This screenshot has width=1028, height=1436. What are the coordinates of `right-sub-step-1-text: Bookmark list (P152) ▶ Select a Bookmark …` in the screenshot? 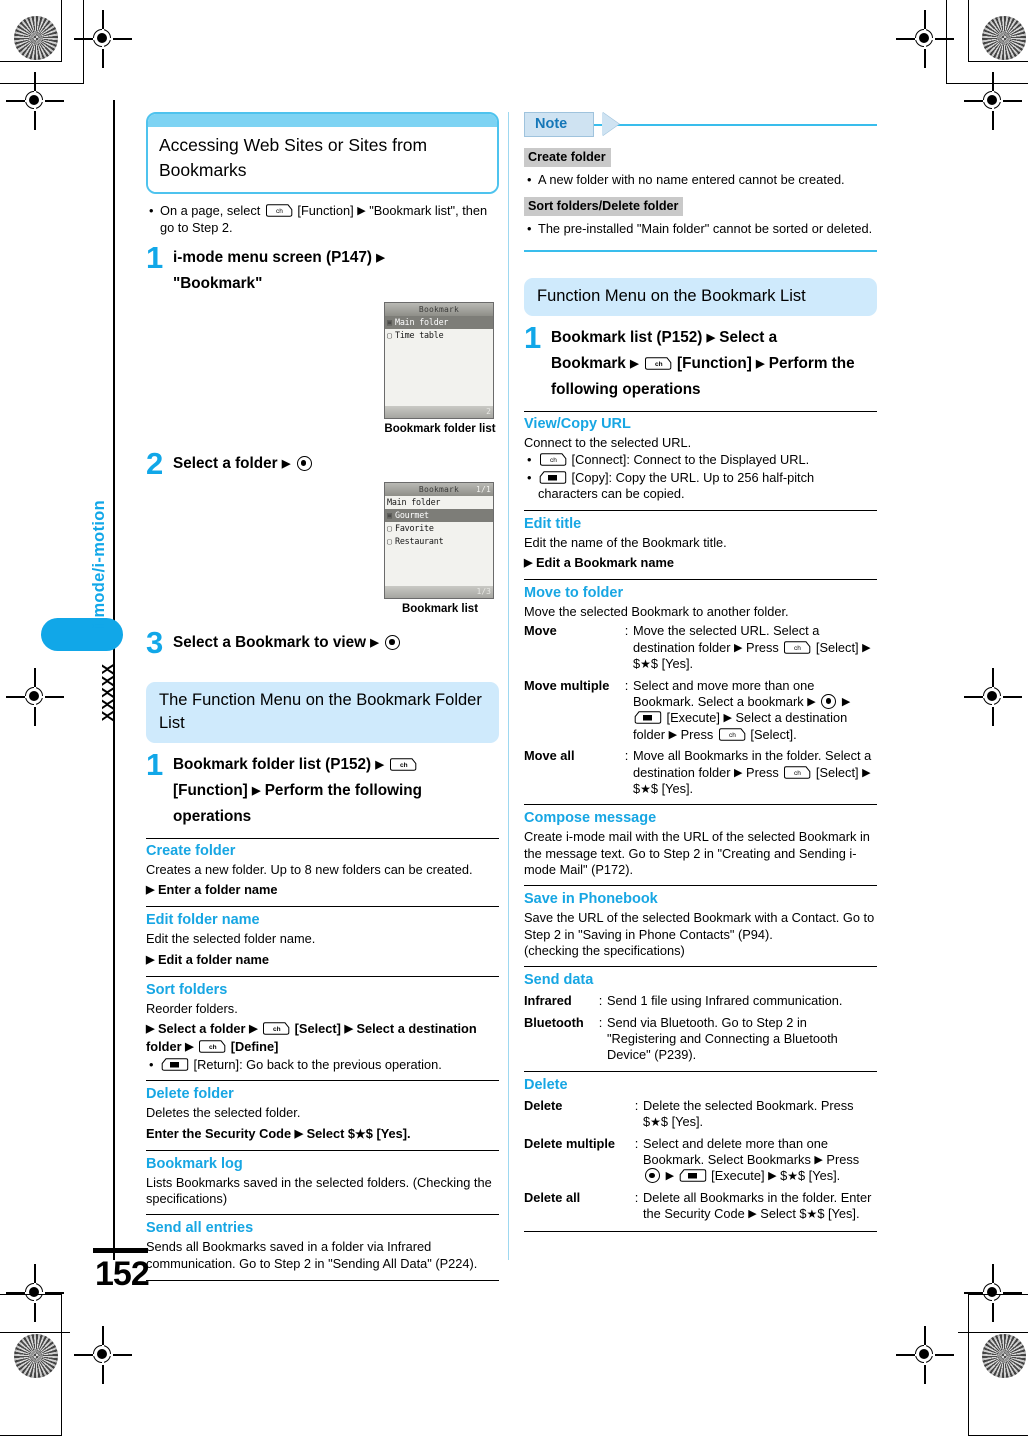 It's located at (703, 363).